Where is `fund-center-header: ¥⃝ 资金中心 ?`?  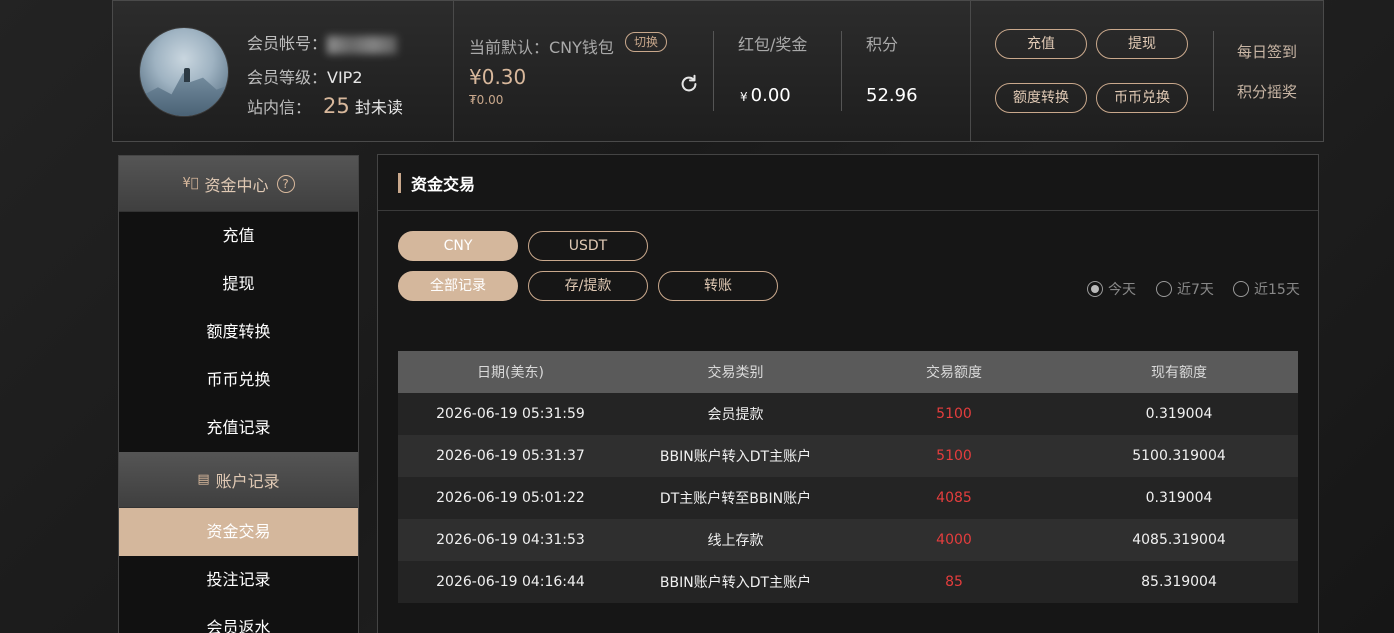
fund-center-header: ¥⃝ 资金中心 ? is located at coordinates (238, 184).